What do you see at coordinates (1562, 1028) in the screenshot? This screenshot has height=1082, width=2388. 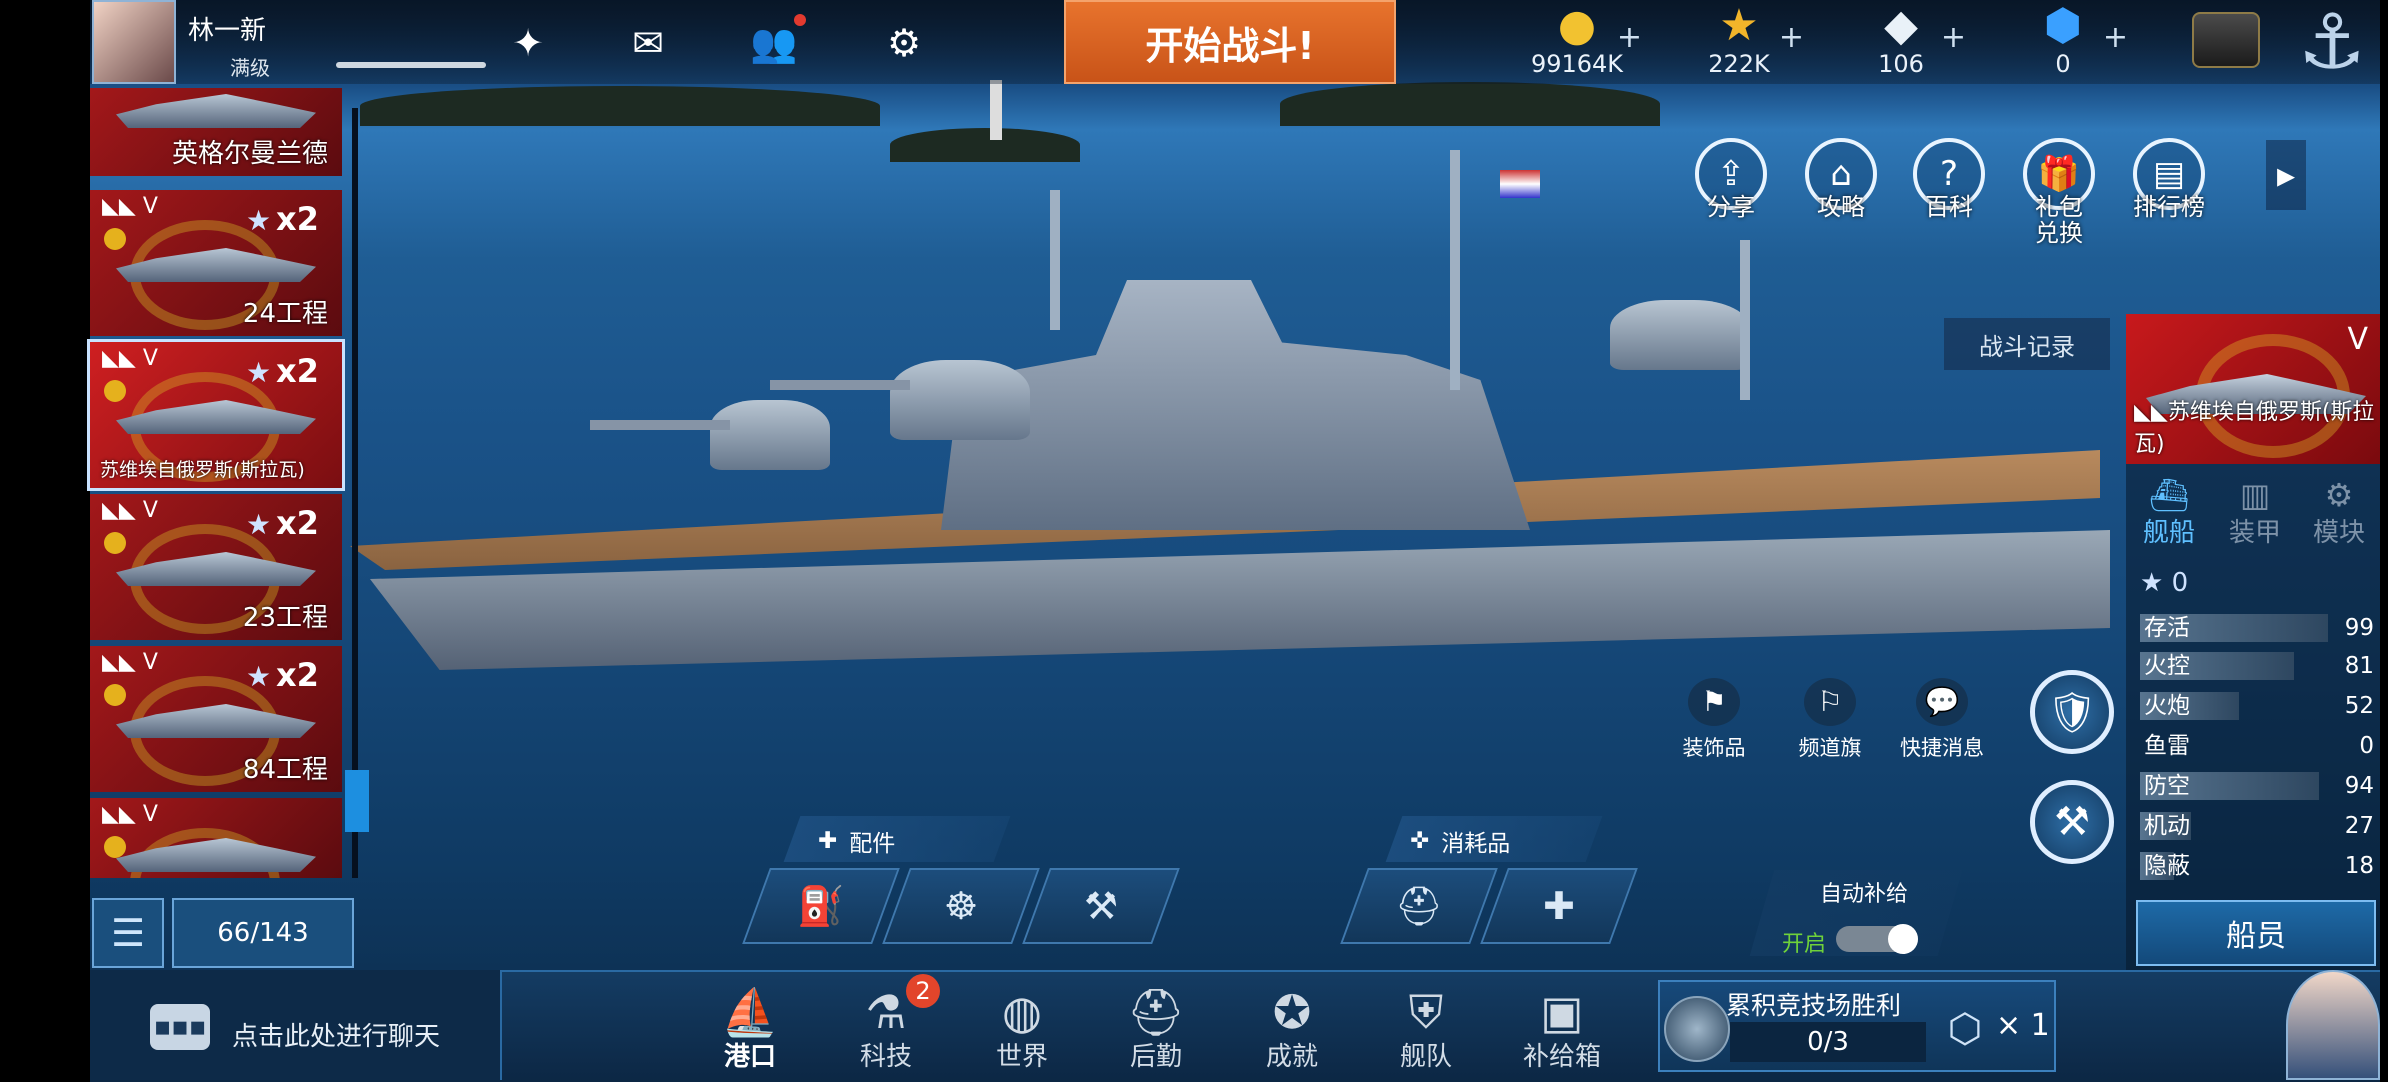 I see `nav-supply-box: ▣ 补给箱` at bounding box center [1562, 1028].